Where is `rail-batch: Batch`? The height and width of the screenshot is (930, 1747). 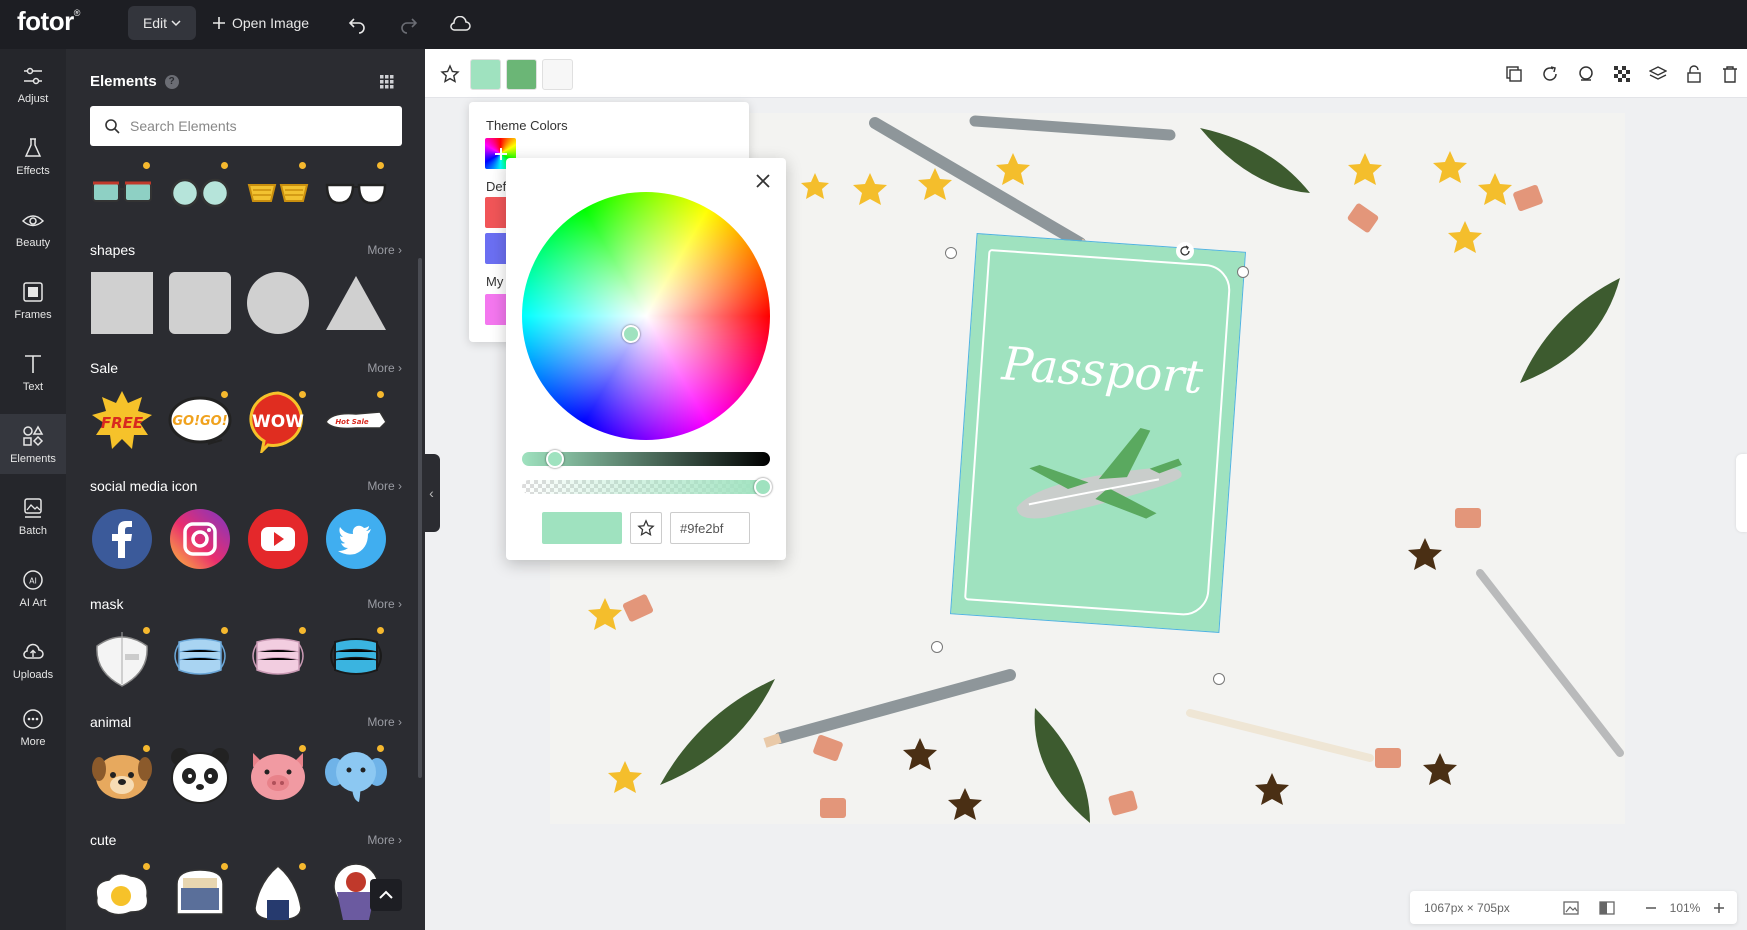
rail-batch: Batch is located at coordinates (33, 516).